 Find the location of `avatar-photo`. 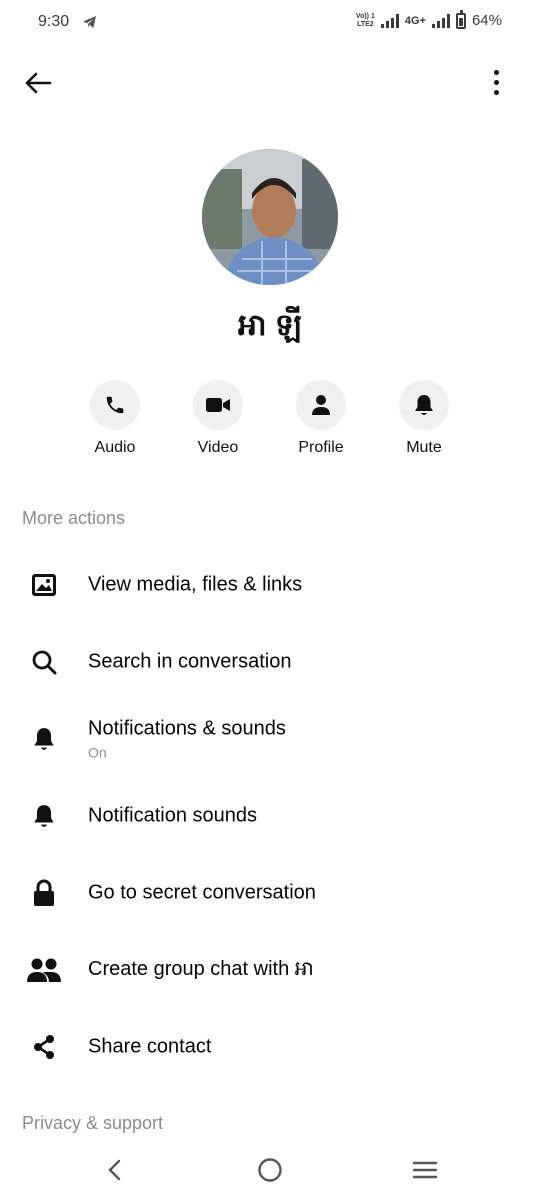

avatar-photo is located at coordinates (270, 217).